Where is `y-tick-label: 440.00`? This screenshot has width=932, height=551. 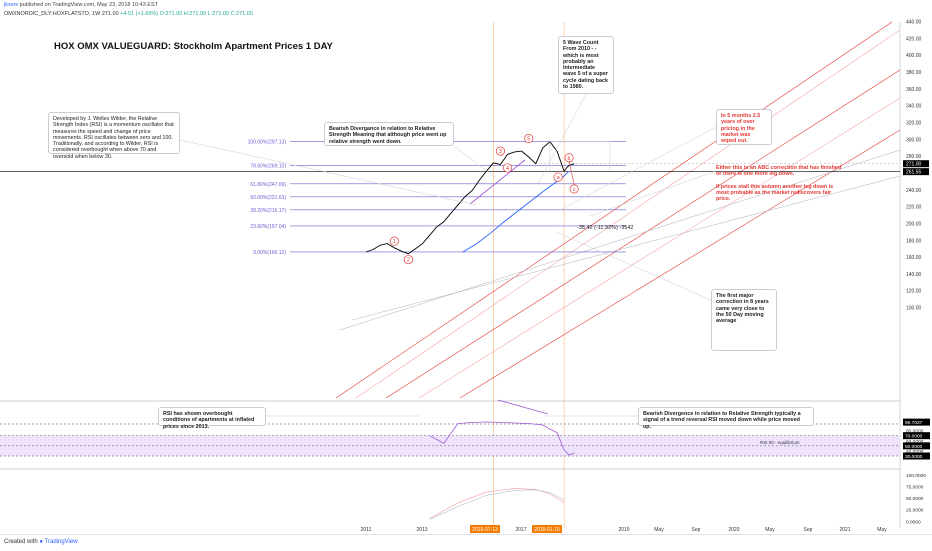 y-tick-label: 440.00 is located at coordinates (914, 23).